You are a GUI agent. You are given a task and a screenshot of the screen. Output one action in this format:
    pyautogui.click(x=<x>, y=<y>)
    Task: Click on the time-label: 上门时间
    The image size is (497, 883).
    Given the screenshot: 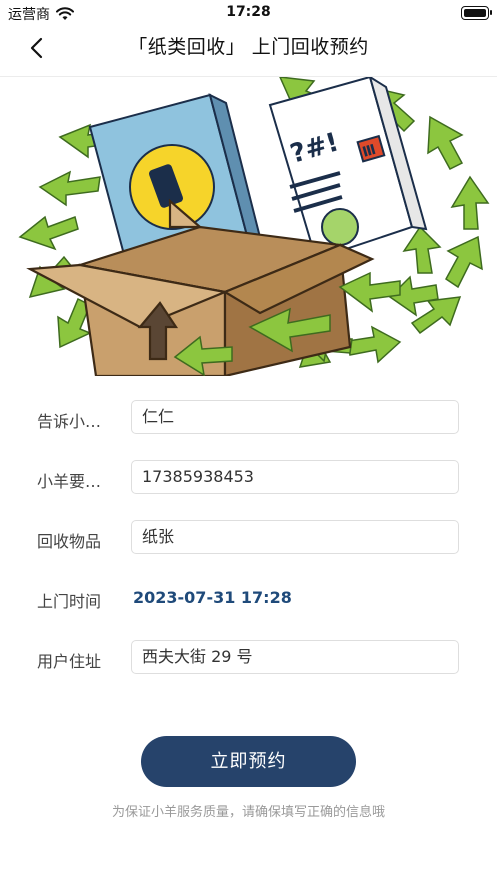 What is the action you would take?
    pyautogui.click(x=69, y=601)
    